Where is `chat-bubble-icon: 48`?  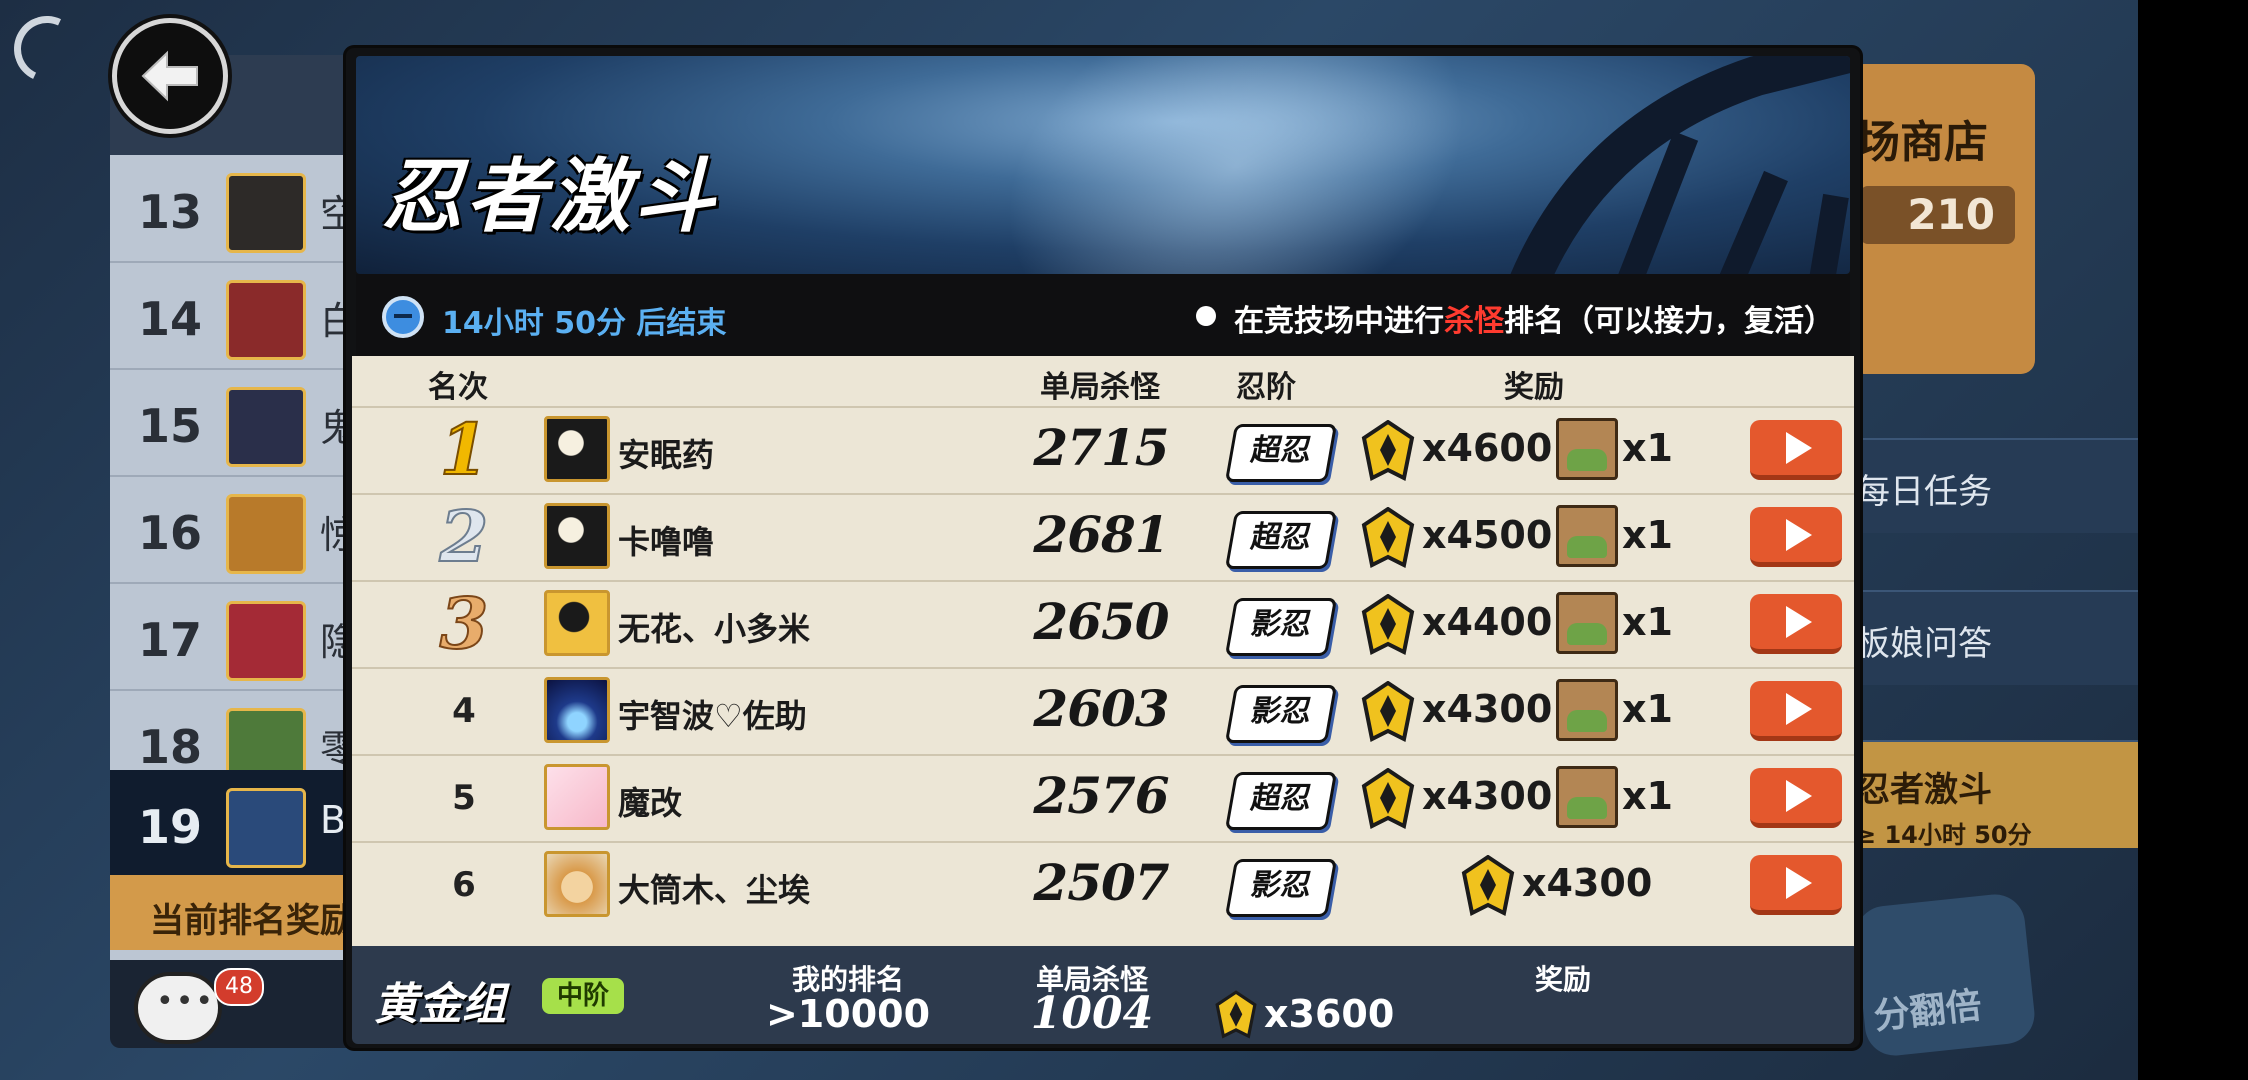
chat-bubble-icon: 48 is located at coordinates (199, 1006).